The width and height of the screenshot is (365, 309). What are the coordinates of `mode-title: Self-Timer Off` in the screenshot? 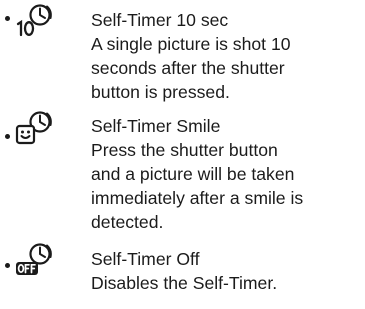 It's located at (145, 259).